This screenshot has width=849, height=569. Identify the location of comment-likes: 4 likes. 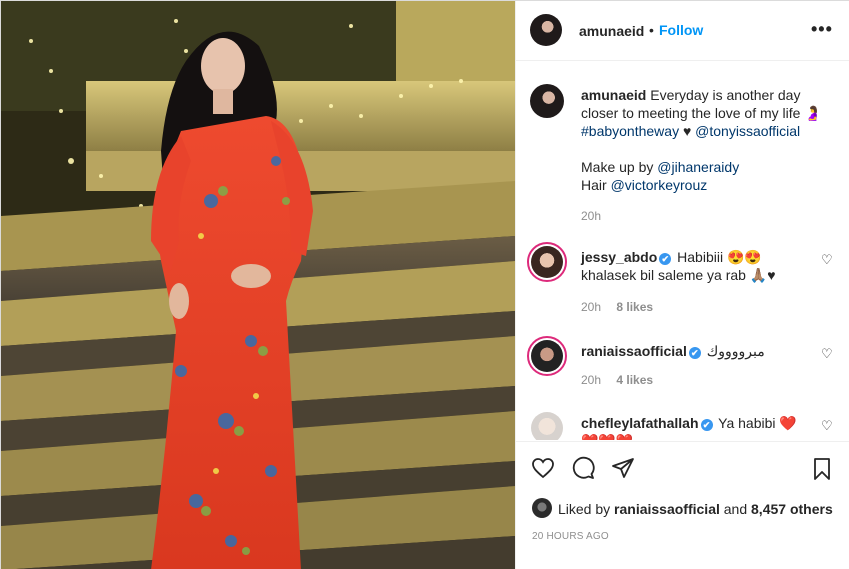
(634, 380).